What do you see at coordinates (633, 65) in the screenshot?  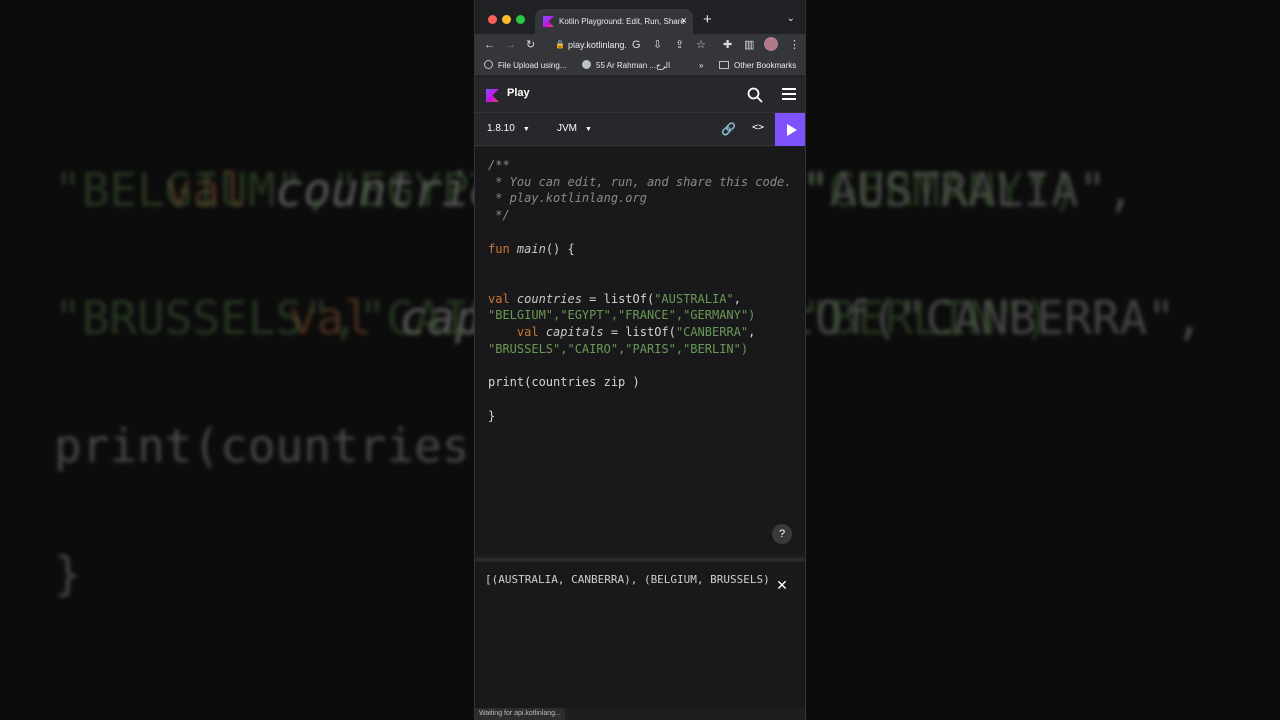 I see `bookmark-label: 55 Ar Rahman ...الرح` at bounding box center [633, 65].